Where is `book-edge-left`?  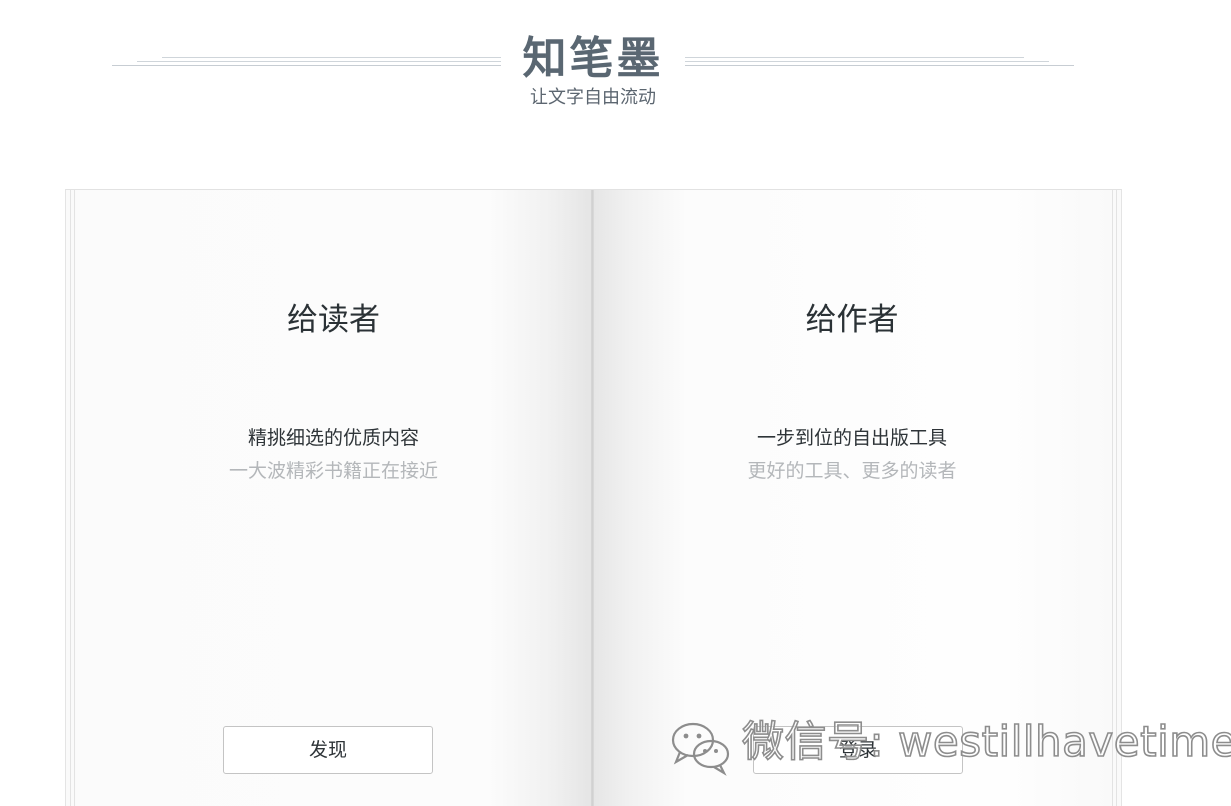
book-edge-left is located at coordinates (70, 498).